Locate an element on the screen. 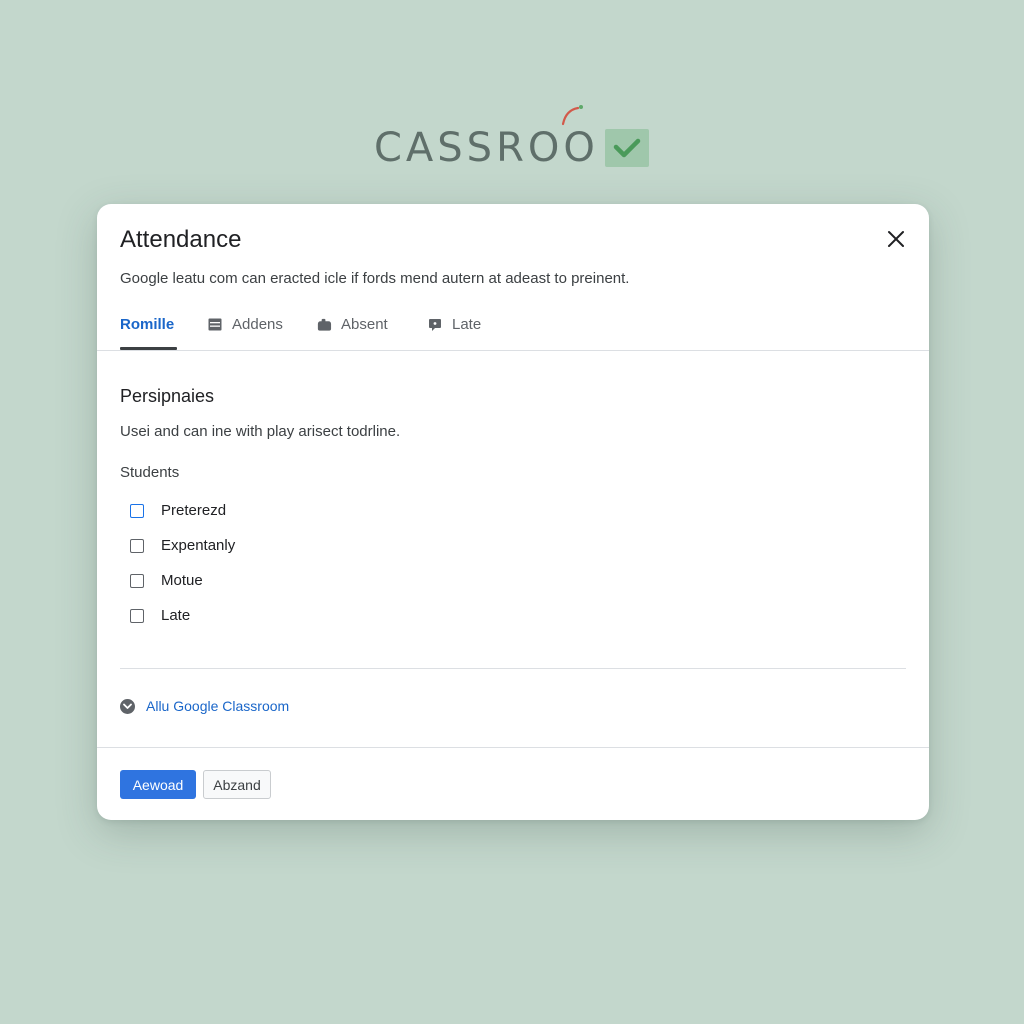 Image resolution: width=1024 pixels, height=1024 pixels. hand-icon is located at coordinates (324, 325).